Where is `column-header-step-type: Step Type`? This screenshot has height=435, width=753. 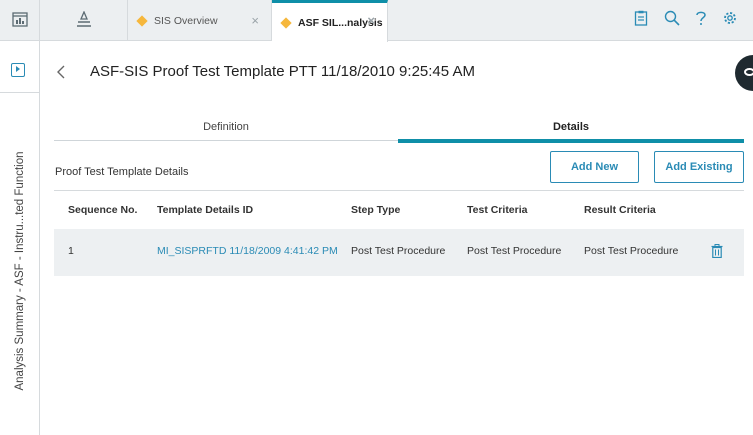 column-header-step-type: Step Type is located at coordinates (375, 210).